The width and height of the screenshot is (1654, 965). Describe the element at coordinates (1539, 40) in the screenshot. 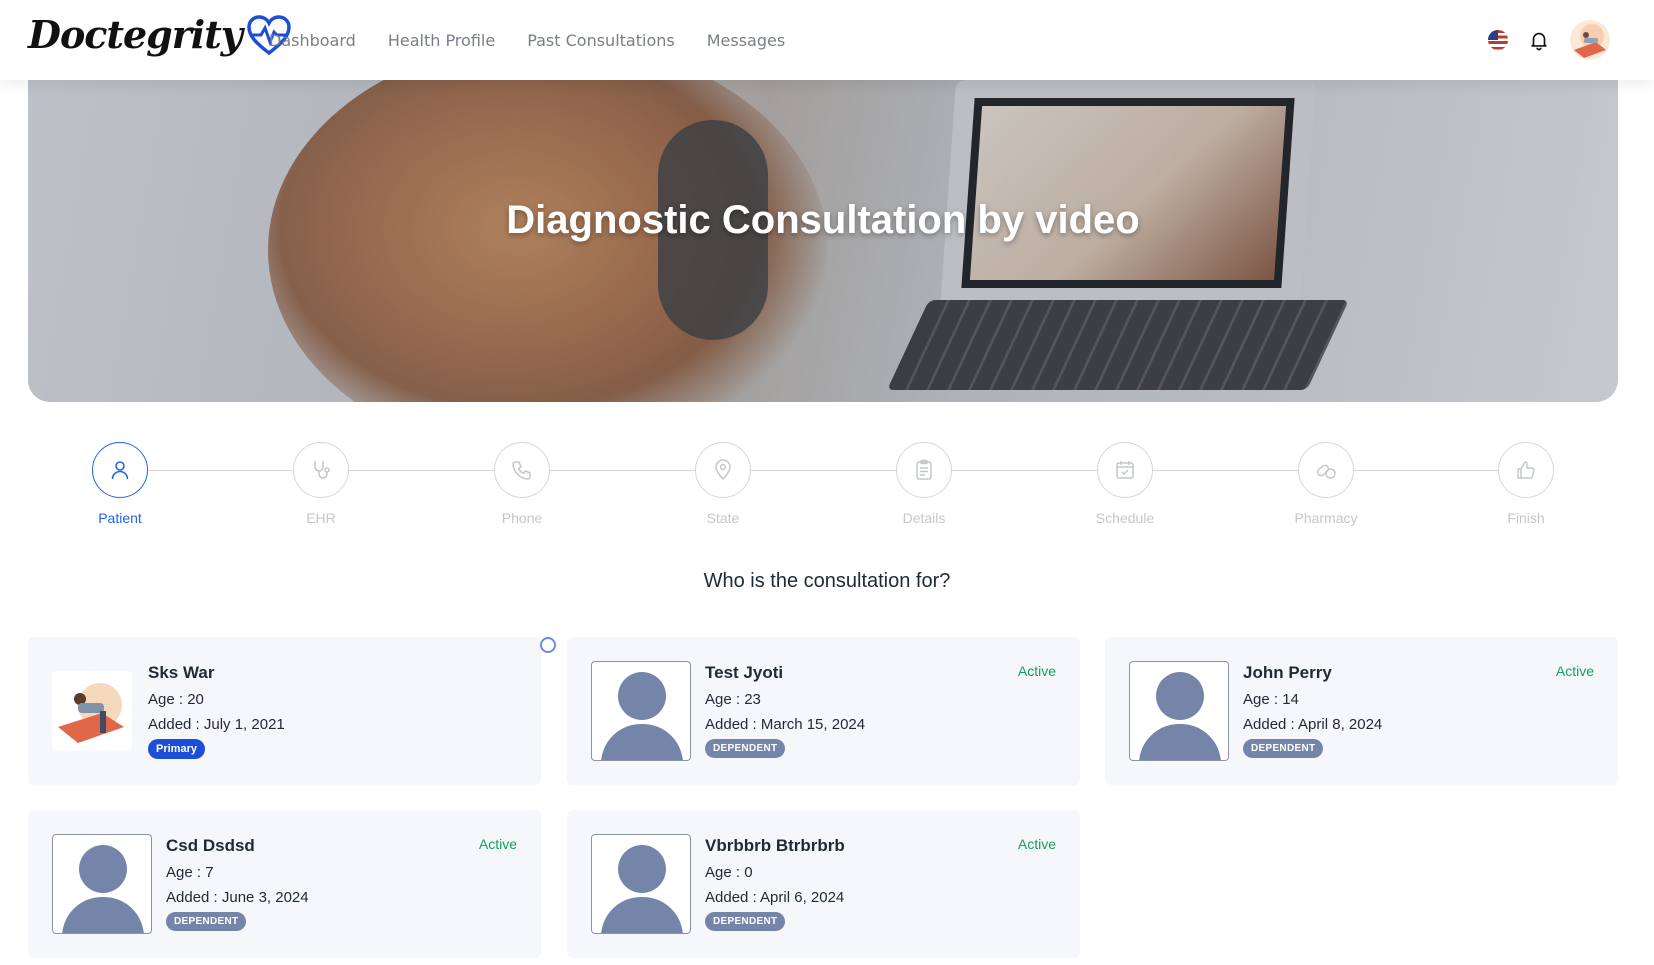

I see `bell-icon` at that location.